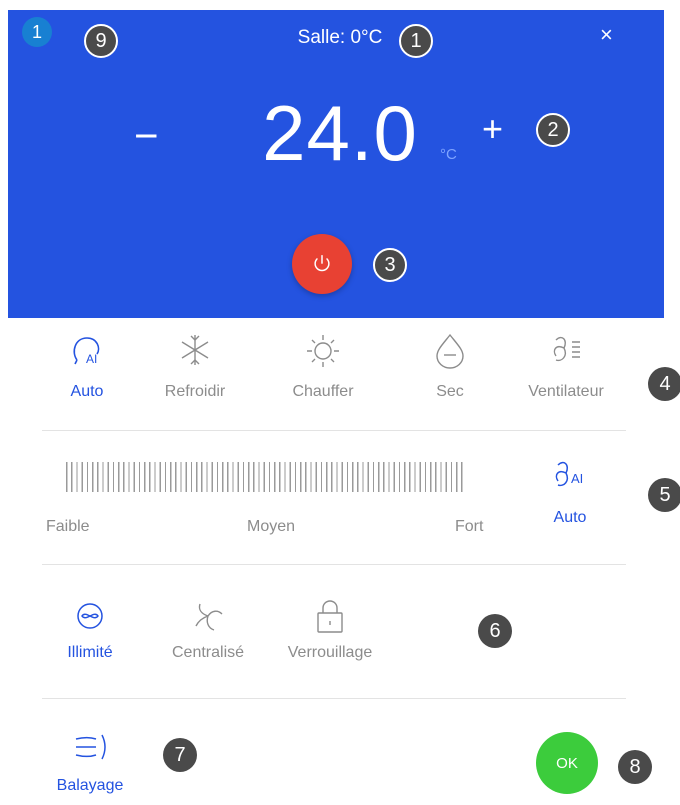 The image size is (680, 805). Describe the element at coordinates (340, 133) in the screenshot. I see `target-temperature: 24.0` at that location.